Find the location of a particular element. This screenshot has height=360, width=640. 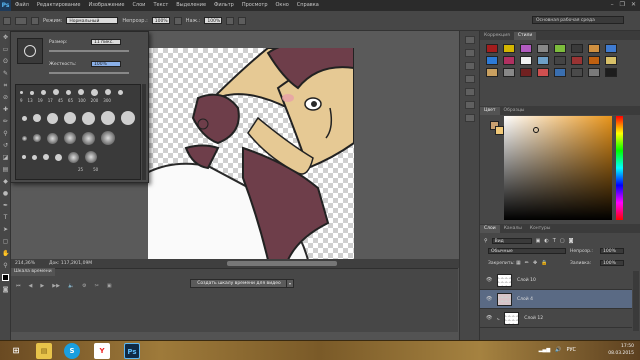

opacity-pressure-icon is located at coordinates (177, 20).